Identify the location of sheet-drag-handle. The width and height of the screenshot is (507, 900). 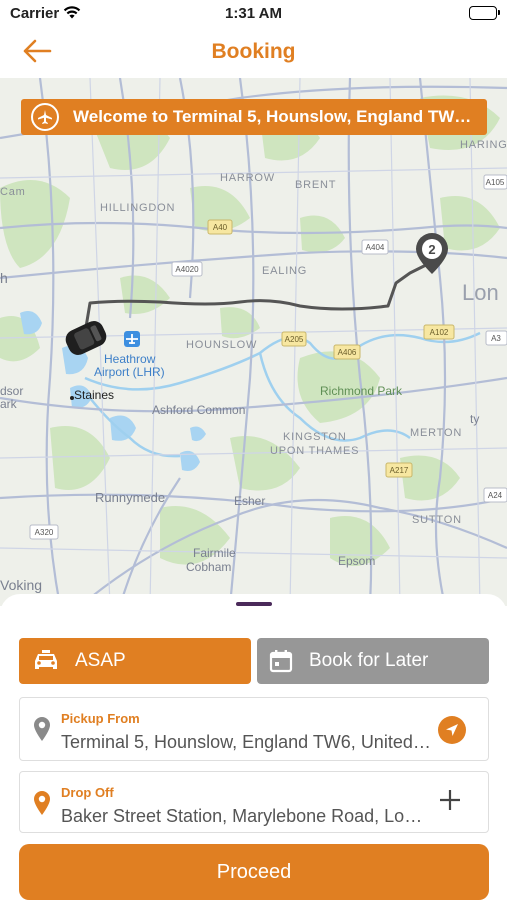
(254, 604).